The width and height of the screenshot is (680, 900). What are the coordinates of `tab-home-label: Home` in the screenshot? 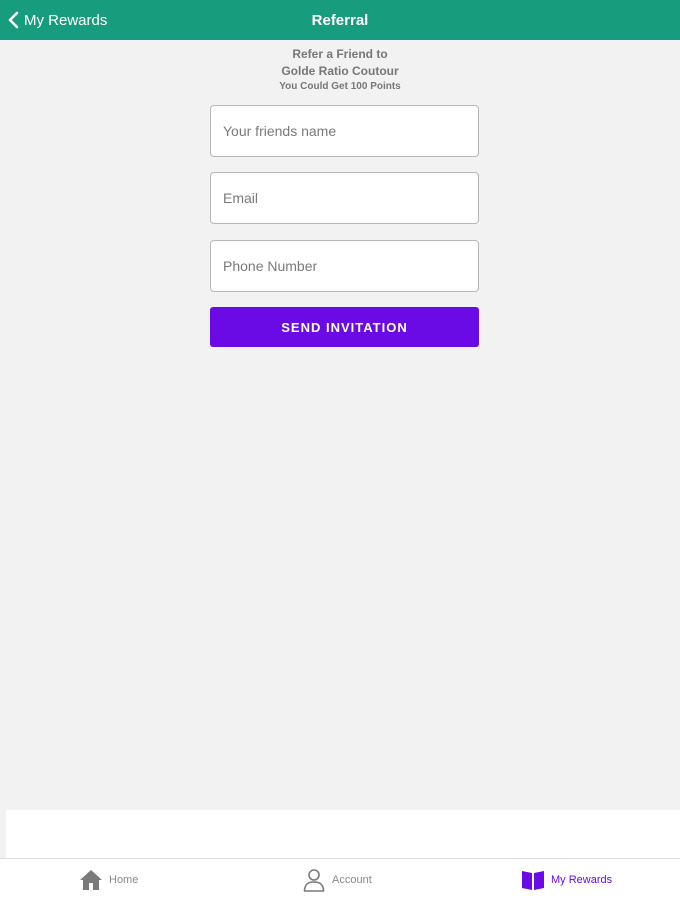 It's located at (124, 880).